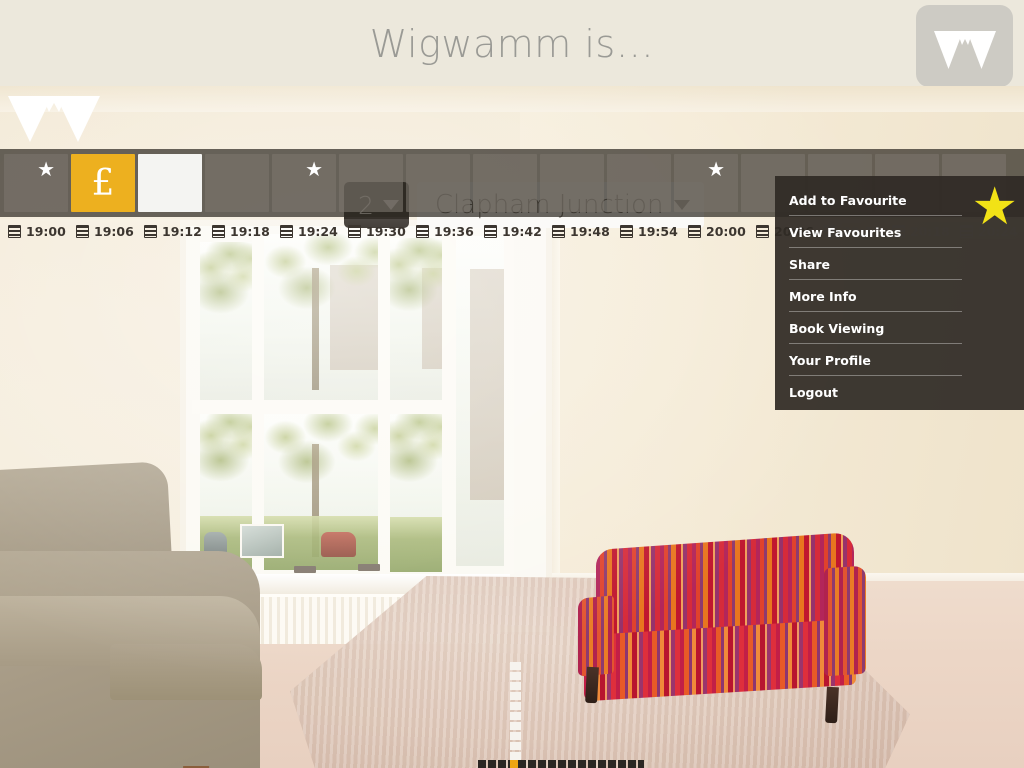 The height and width of the screenshot is (768, 1024). Describe the element at coordinates (964, 55) in the screenshot. I see `wigwamm-w-logo-icon` at that location.